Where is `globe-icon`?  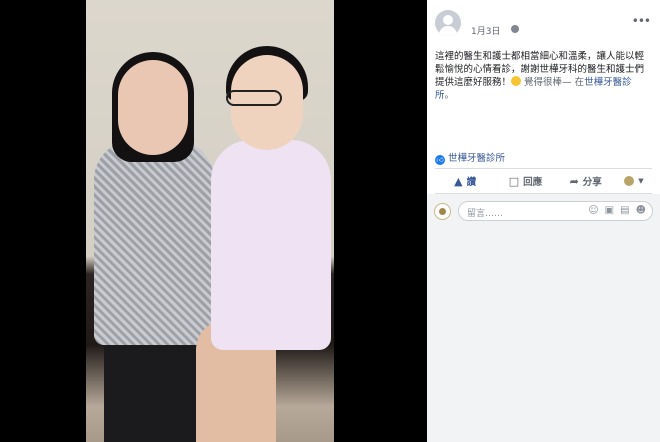
globe-icon is located at coordinates (515, 29).